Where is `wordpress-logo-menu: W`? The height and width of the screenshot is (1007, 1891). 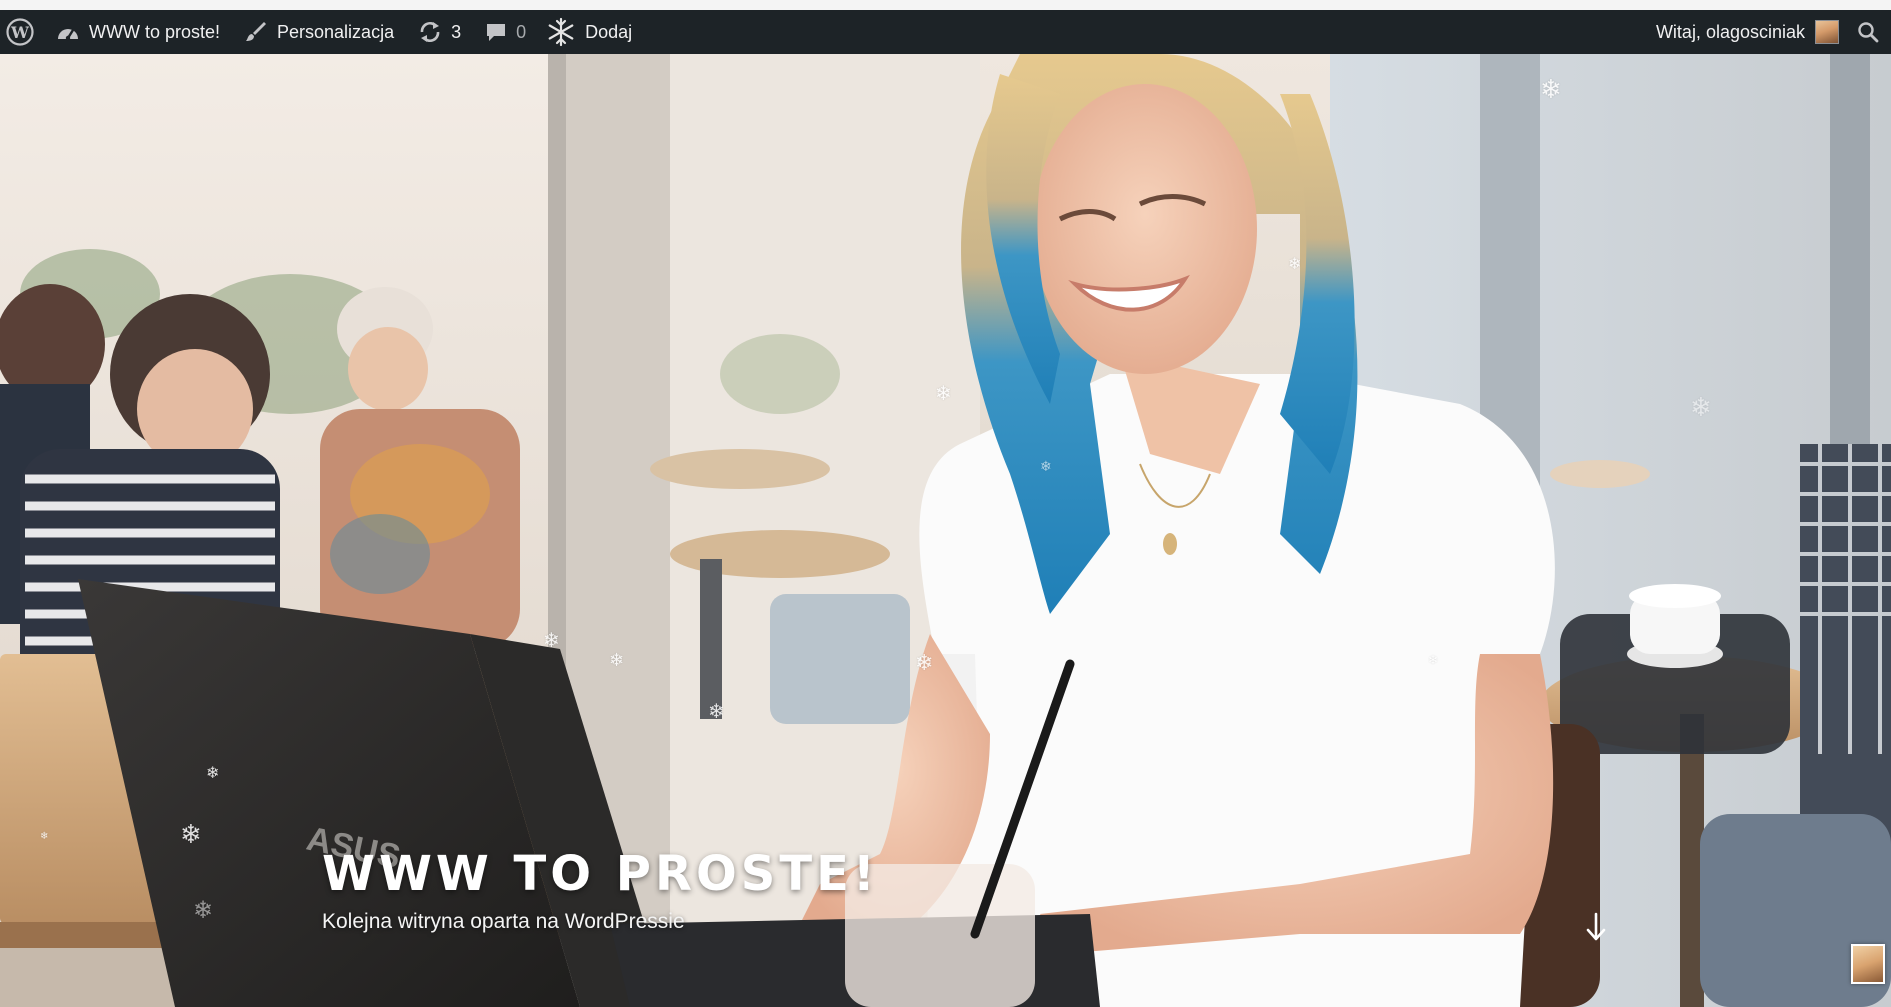 wordpress-logo-menu: W is located at coordinates (23, 32).